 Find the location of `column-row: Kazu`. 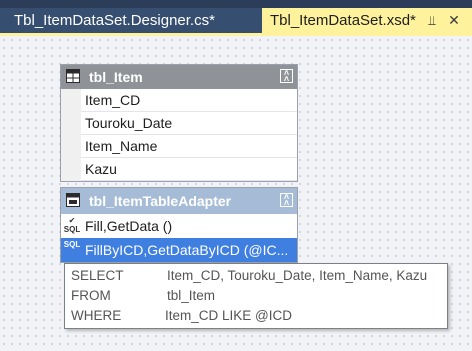

column-row: Kazu is located at coordinates (179, 169).